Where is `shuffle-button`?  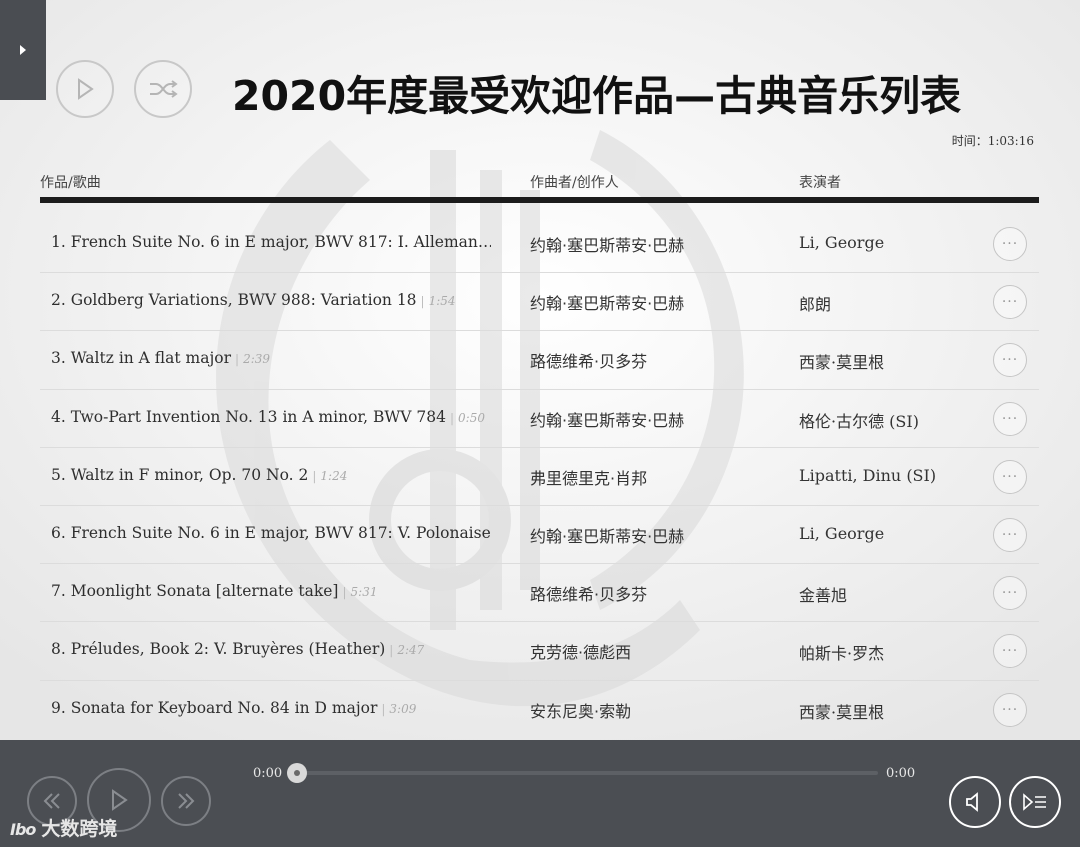 shuffle-button is located at coordinates (163, 89).